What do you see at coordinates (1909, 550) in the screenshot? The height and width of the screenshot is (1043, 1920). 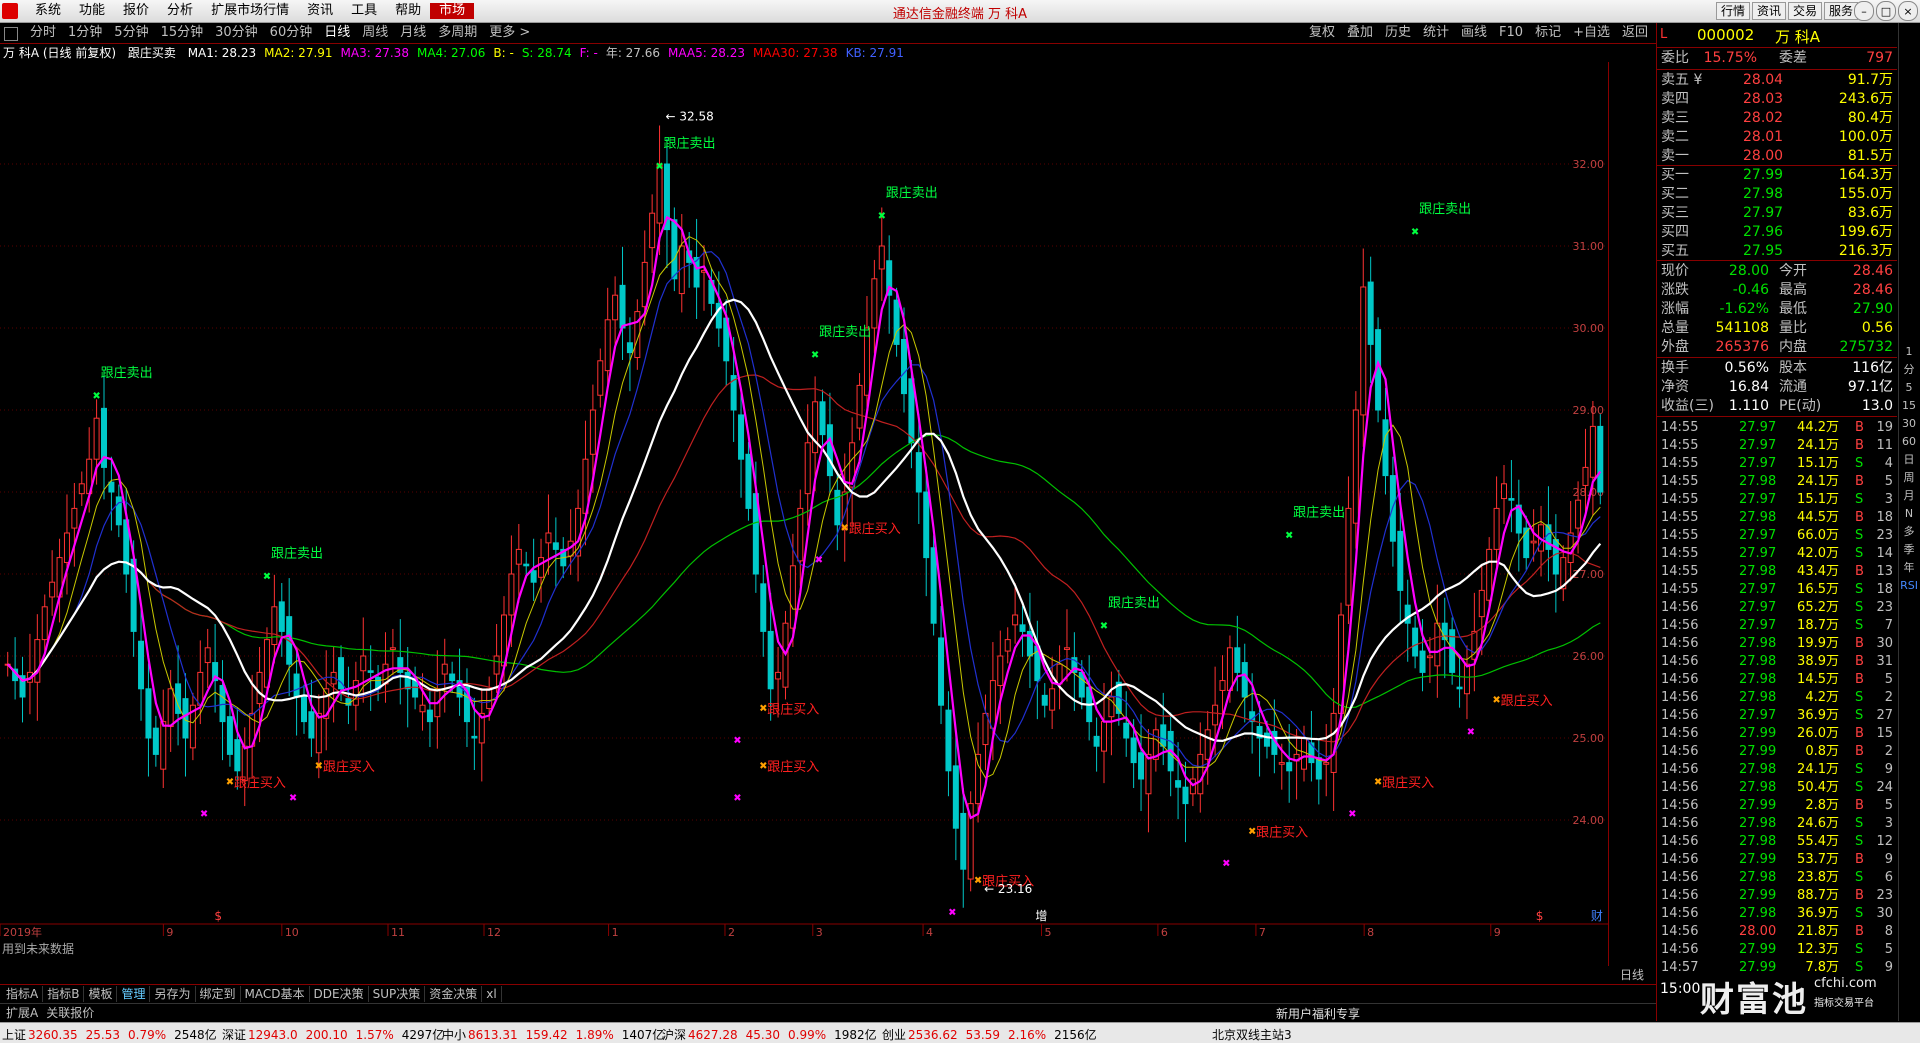 I see `side-period-button: 季` at bounding box center [1909, 550].